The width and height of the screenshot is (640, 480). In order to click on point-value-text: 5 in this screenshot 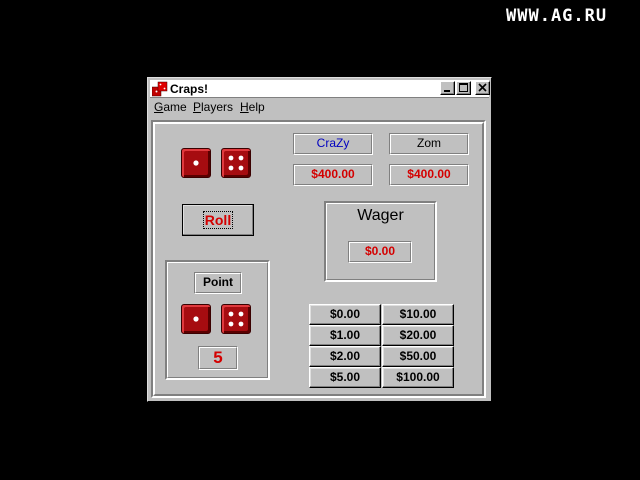, I will do `click(218, 357)`.